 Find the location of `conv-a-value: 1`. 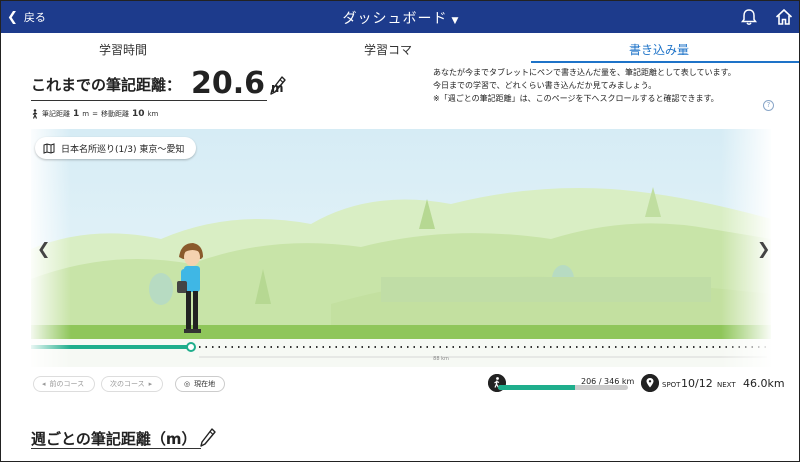

conv-a-value: 1 is located at coordinates (76, 114).